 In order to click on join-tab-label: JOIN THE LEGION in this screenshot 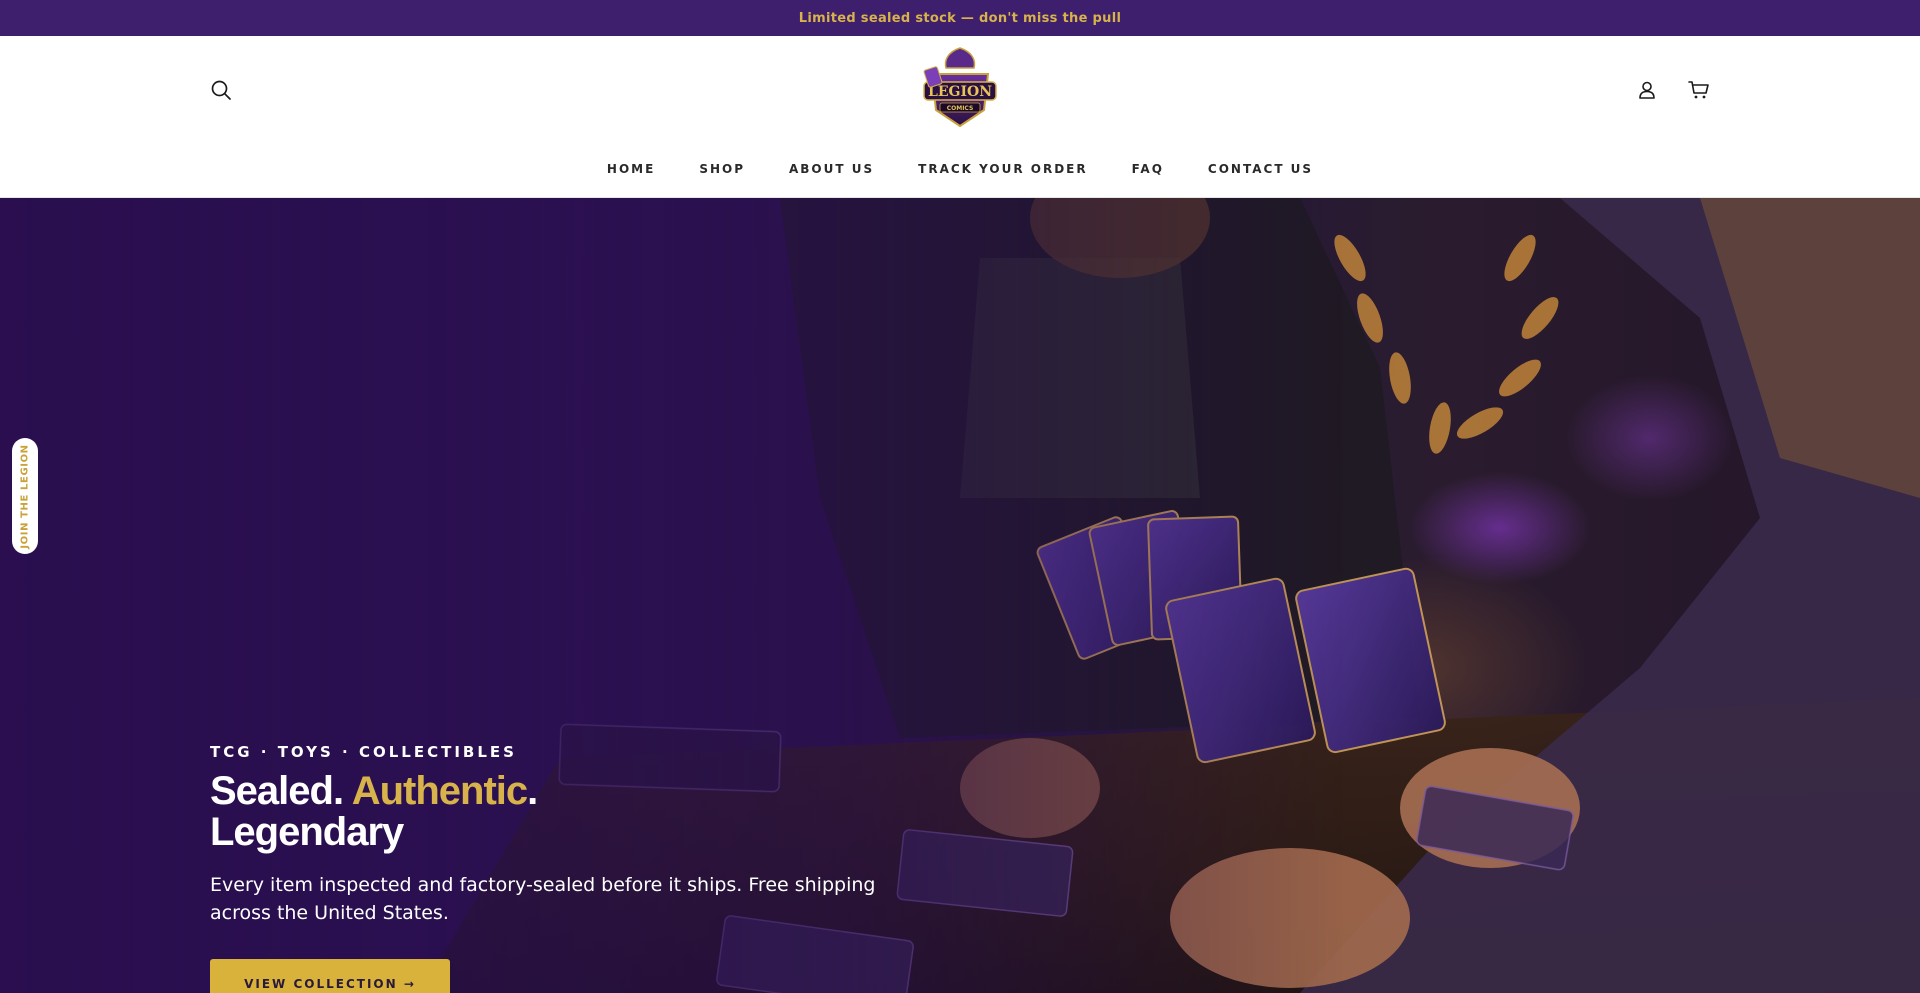, I will do `click(25, 496)`.